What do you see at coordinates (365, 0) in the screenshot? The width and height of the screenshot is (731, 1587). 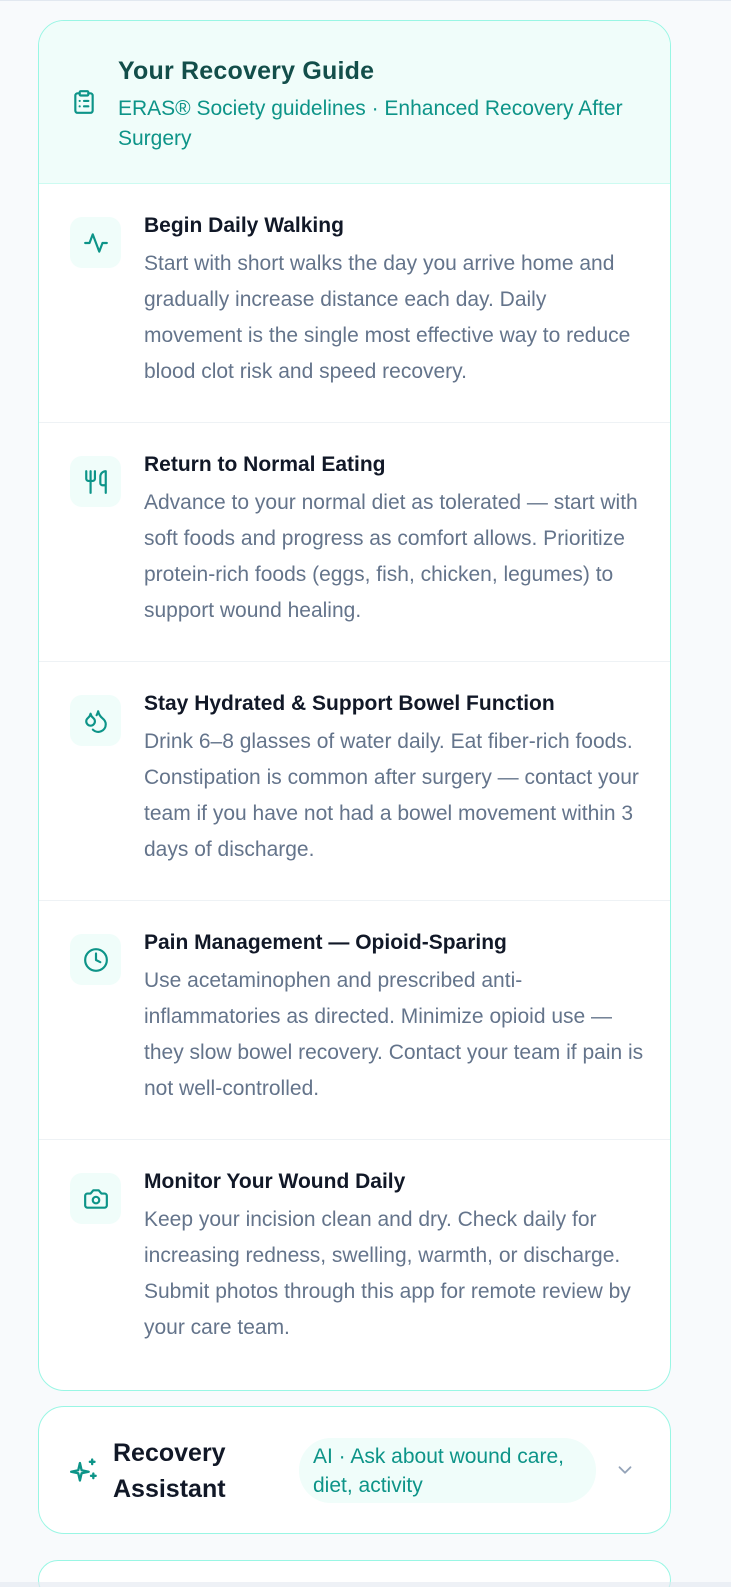 I see `top-divider` at bounding box center [365, 0].